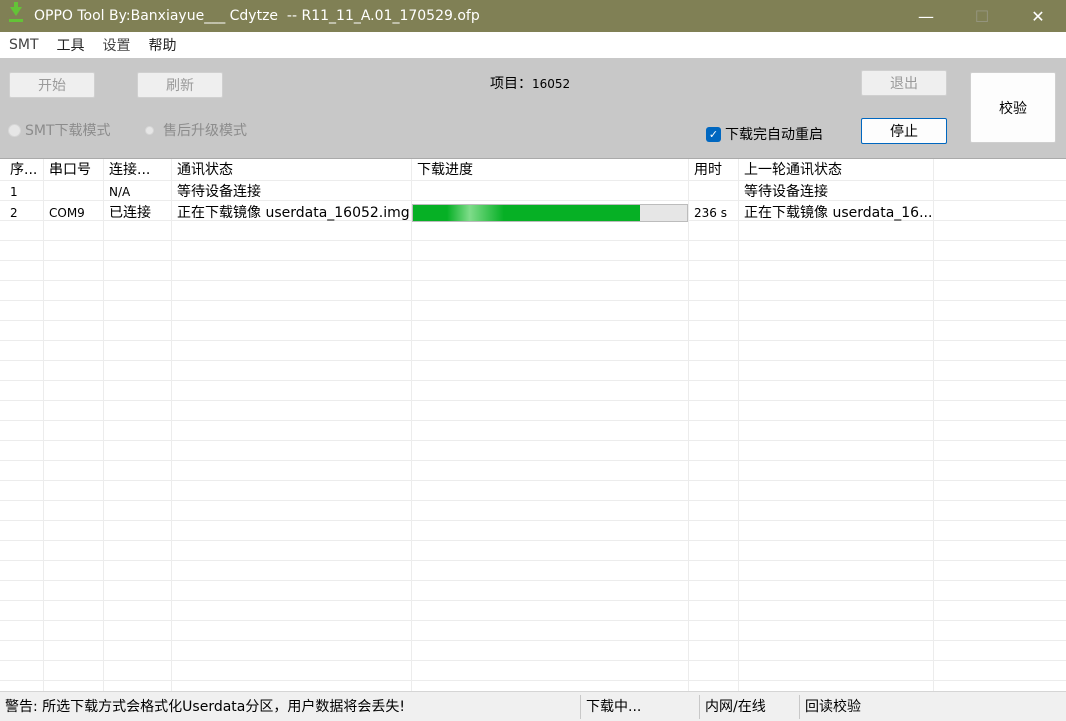 Image resolution: width=1066 pixels, height=721 pixels. I want to click on auto-reboot-label: 下载完自动重启, so click(774, 135).